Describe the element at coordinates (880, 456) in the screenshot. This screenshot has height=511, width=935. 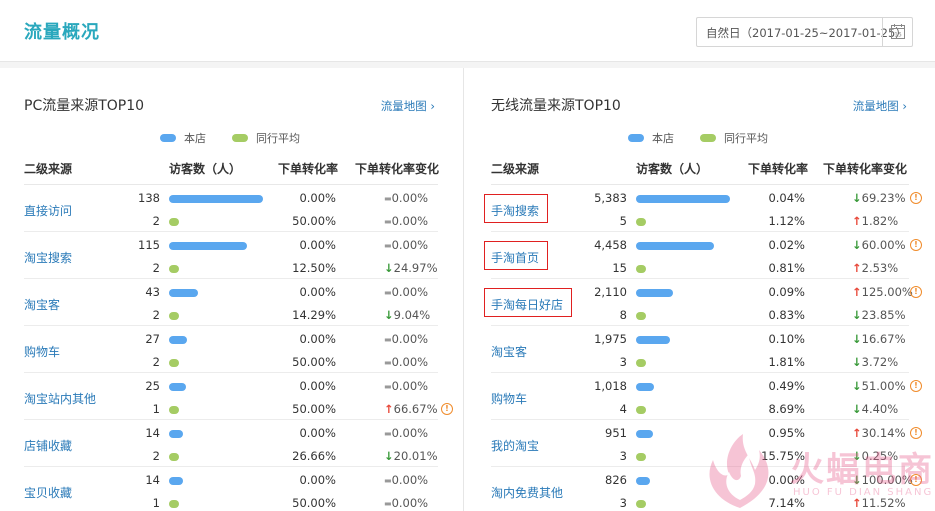
I see `change-value: 0.25%` at that location.